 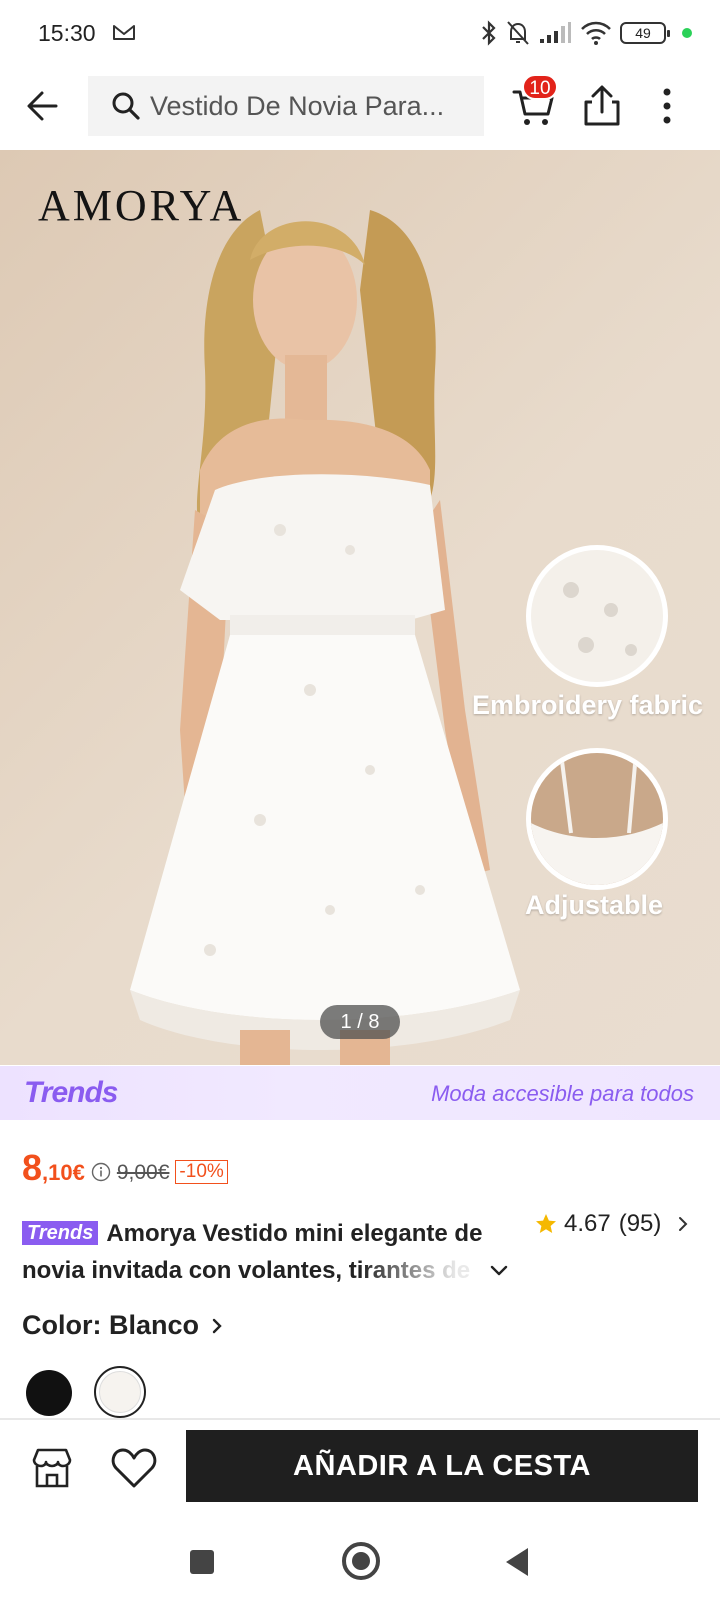 I want to click on chevron-down-icon, so click(x=499, y=1271).